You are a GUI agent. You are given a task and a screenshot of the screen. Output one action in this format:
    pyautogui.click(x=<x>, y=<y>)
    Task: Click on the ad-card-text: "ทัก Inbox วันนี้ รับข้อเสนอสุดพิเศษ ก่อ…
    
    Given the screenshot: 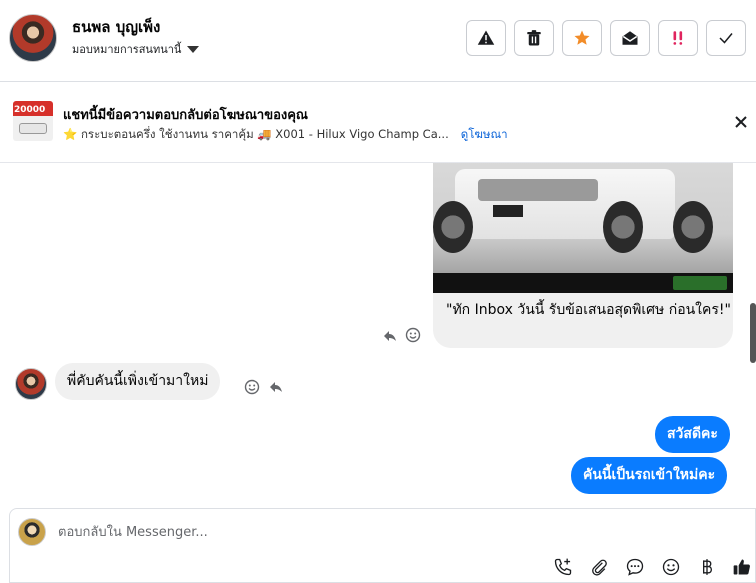 What is the action you would take?
    pyautogui.click(x=588, y=310)
    